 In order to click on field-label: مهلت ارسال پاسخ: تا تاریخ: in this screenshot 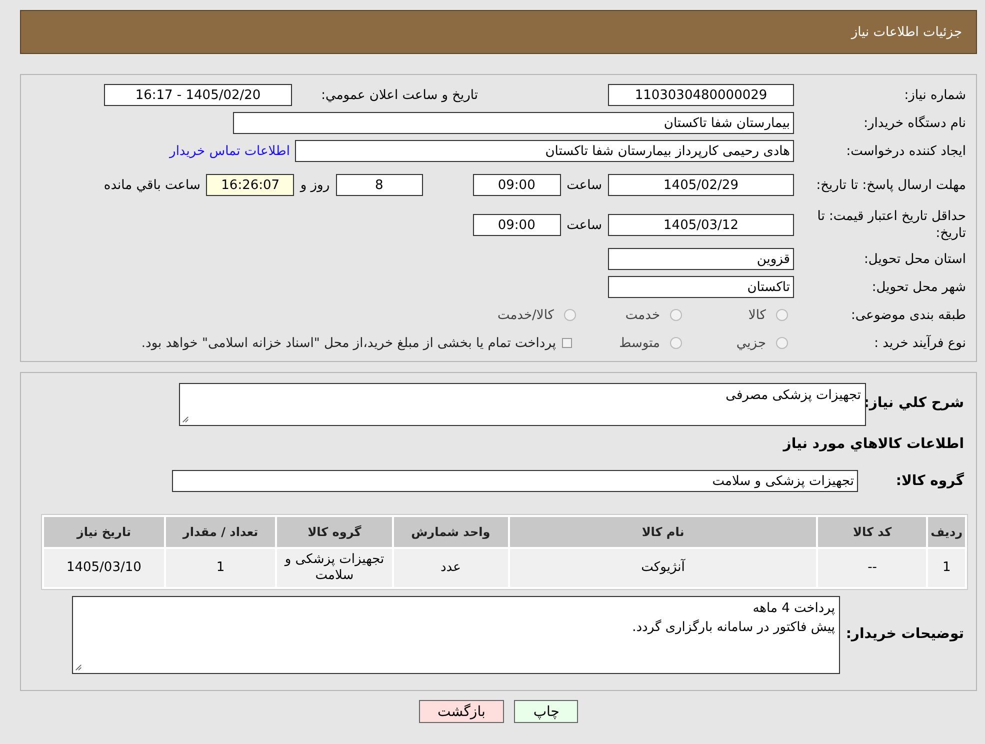, I will do `click(891, 185)`.